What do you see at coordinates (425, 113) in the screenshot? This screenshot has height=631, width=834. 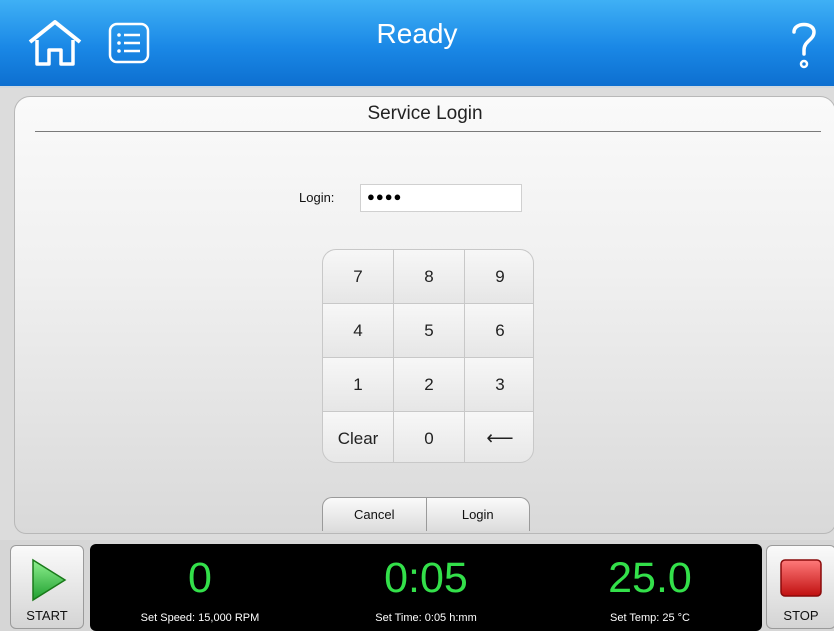 I see `panel-title: Service Login` at bounding box center [425, 113].